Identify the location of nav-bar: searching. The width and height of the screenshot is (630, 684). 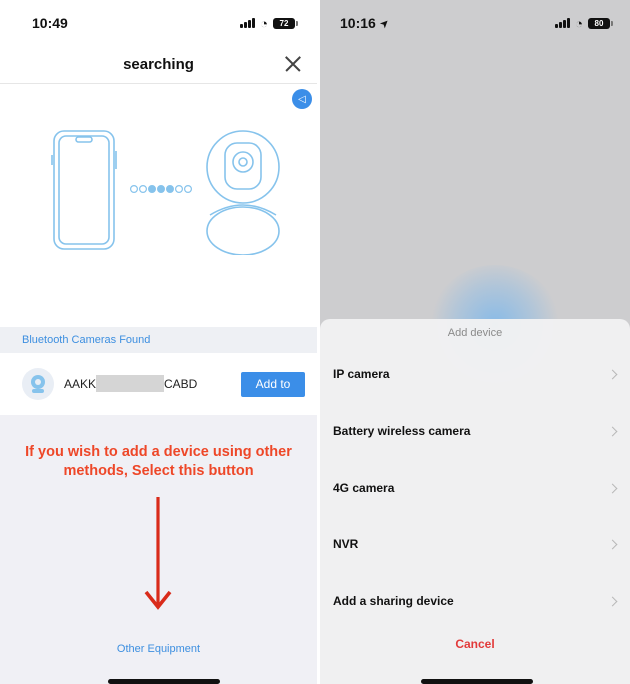
(158, 65).